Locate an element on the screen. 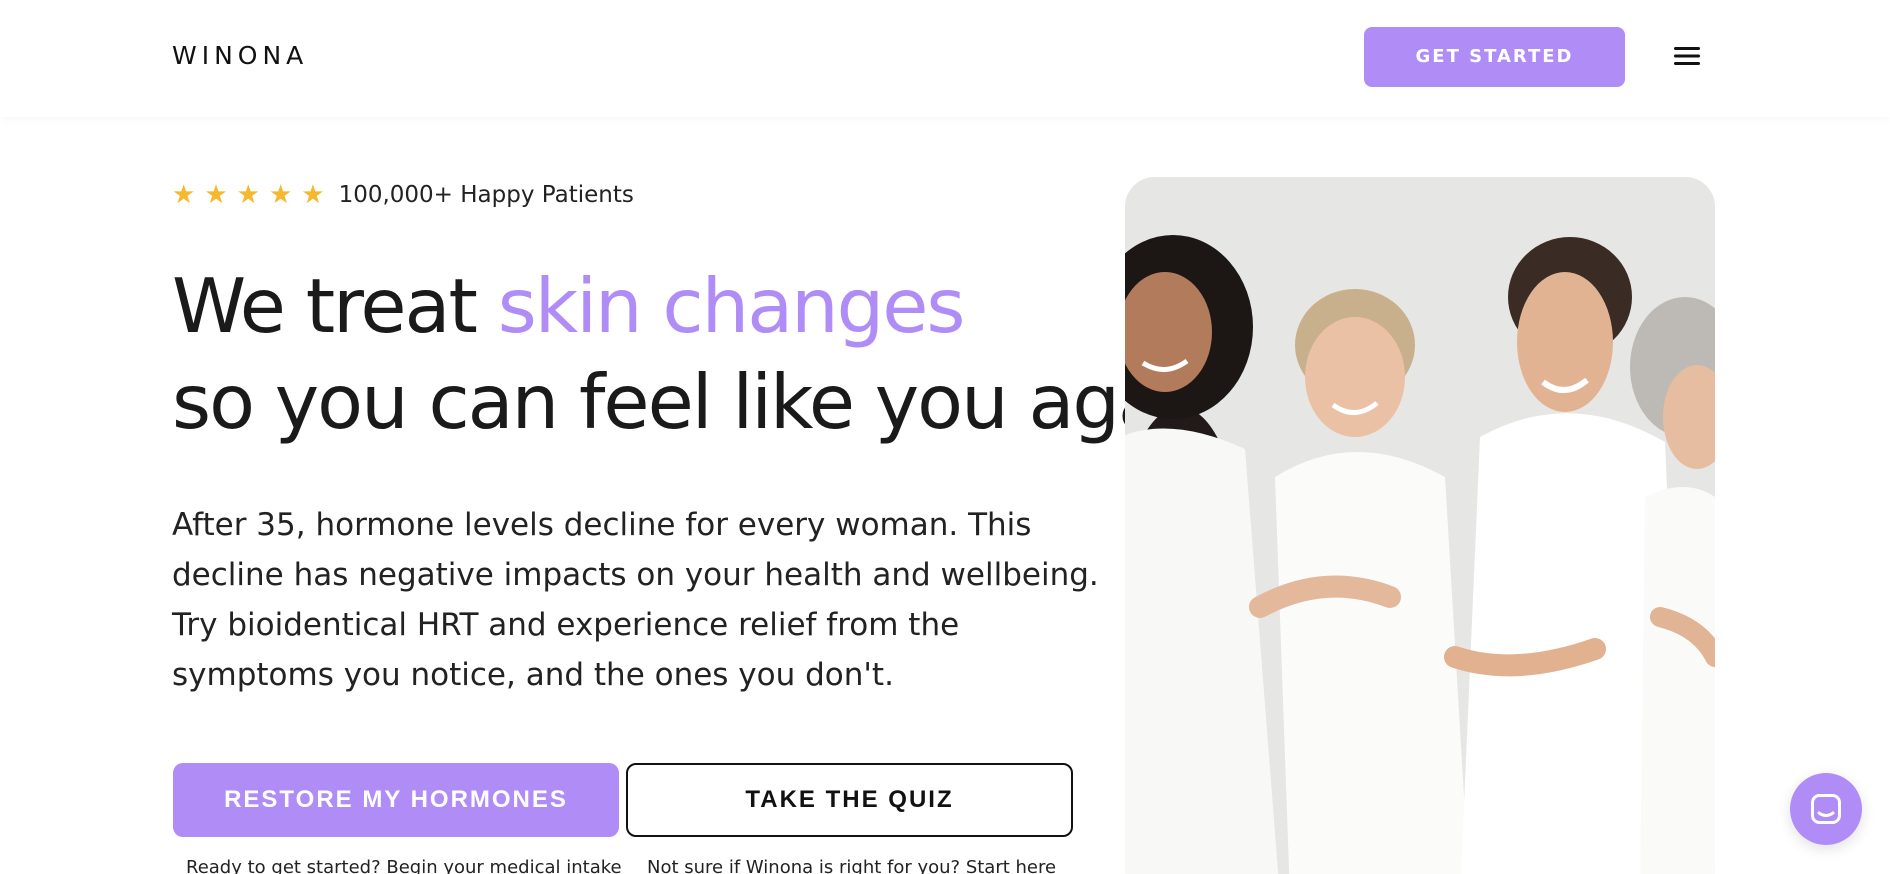  headline-line-1: We treat skin changes is located at coordinates (642, 306).